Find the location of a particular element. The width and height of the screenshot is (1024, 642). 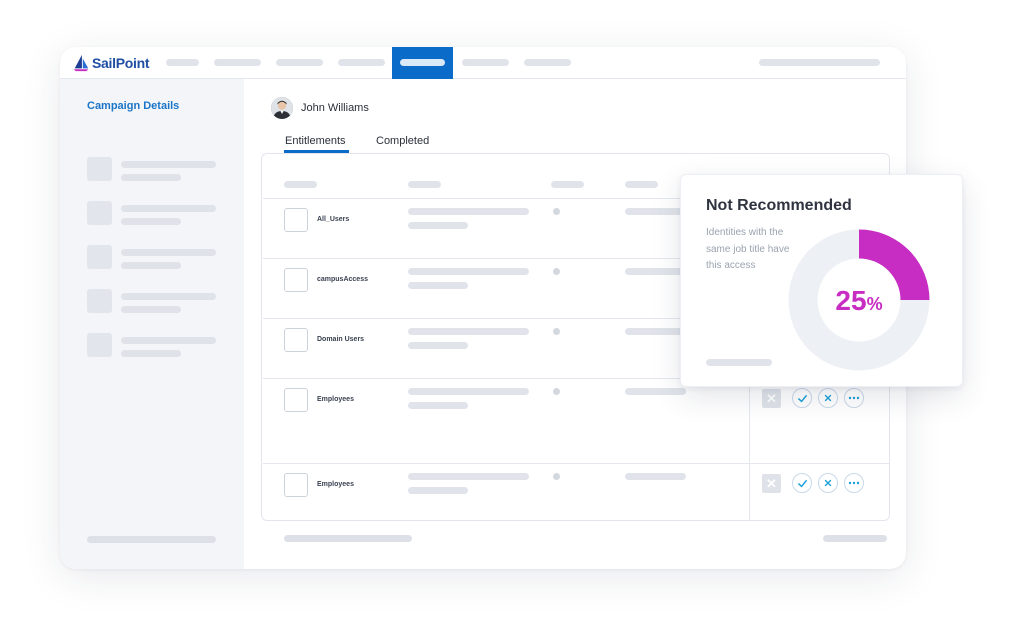

sailpoint-logo-icon is located at coordinates (81, 63).